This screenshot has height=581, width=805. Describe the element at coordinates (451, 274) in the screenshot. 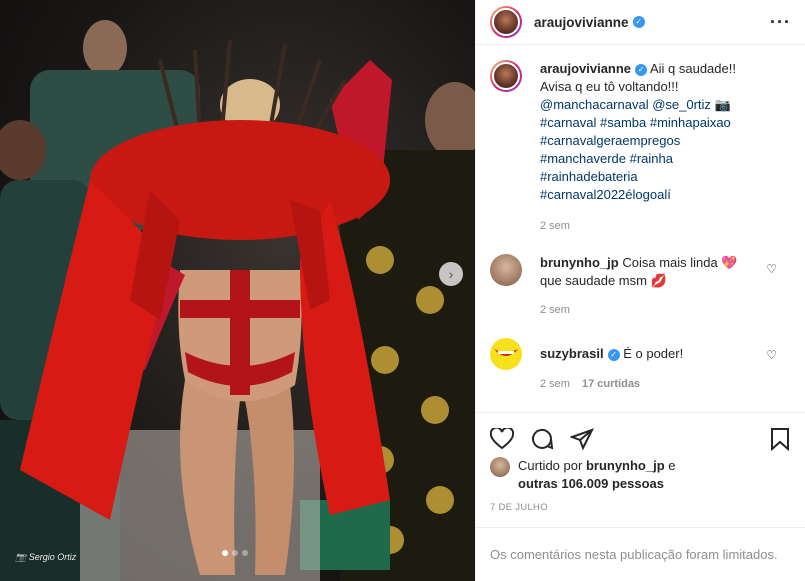

I see `carousel-next-button: ›` at that location.